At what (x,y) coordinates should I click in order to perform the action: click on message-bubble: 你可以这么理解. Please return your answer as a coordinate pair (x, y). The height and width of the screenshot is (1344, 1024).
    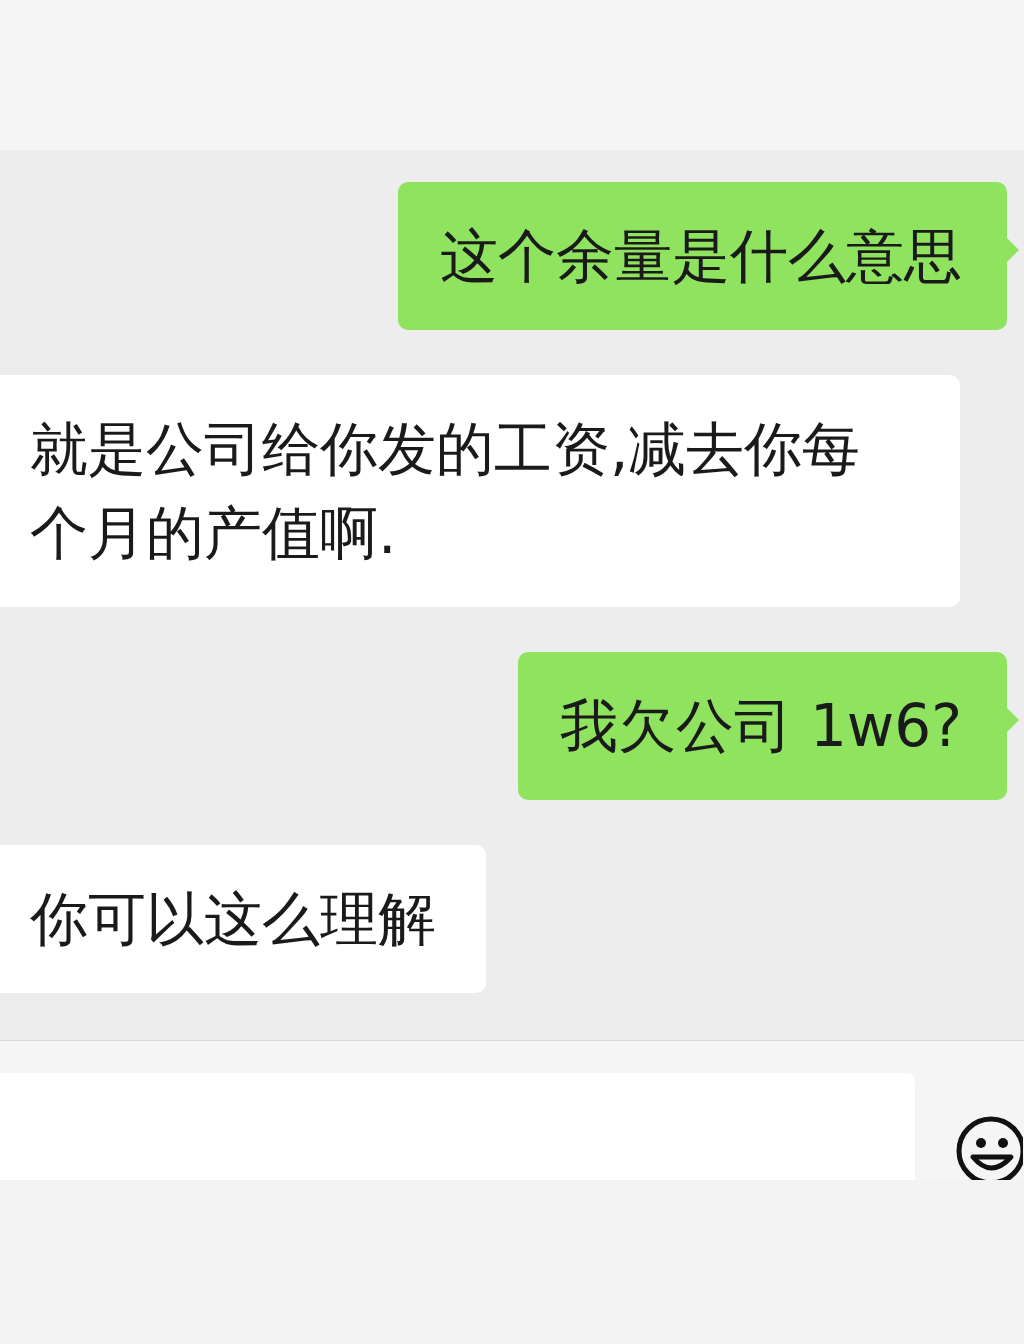
    Looking at the image, I should click on (243, 919).